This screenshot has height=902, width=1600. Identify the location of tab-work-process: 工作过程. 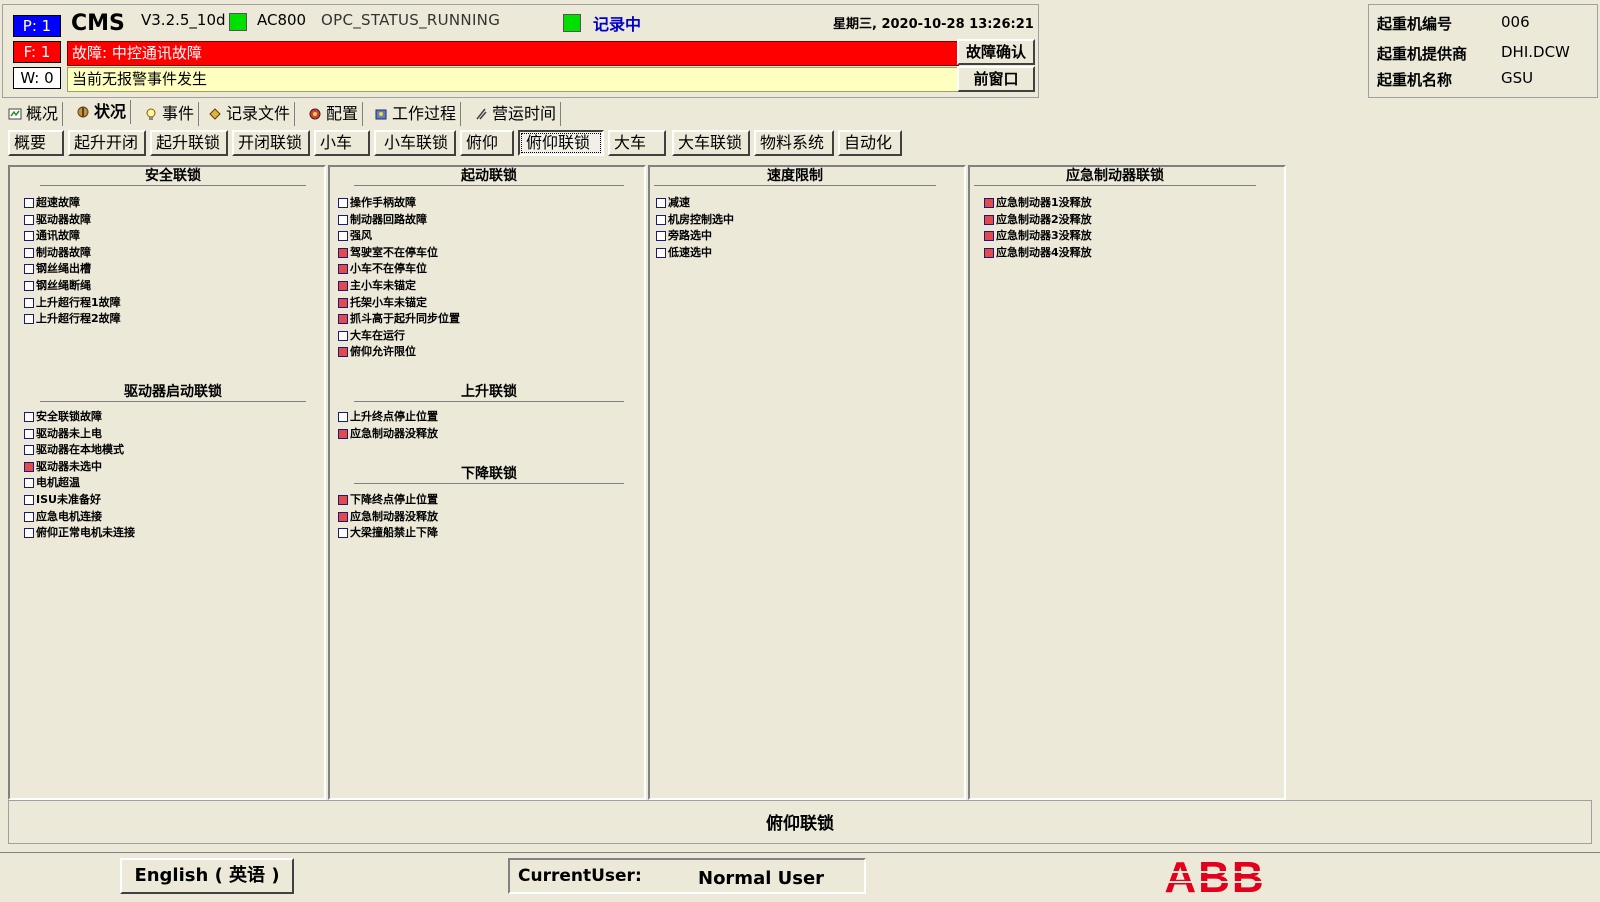
(416, 114).